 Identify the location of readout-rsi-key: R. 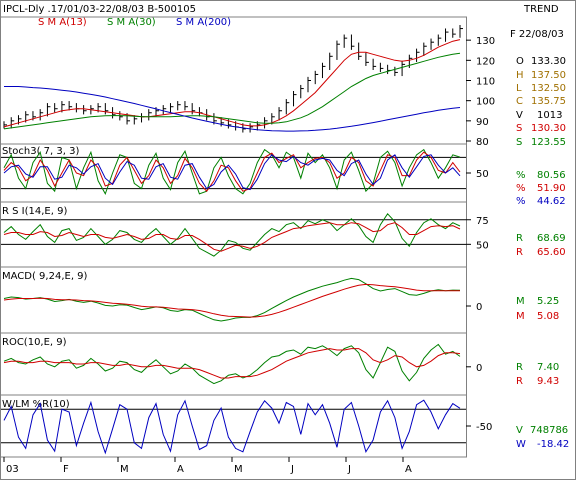
(519, 238).